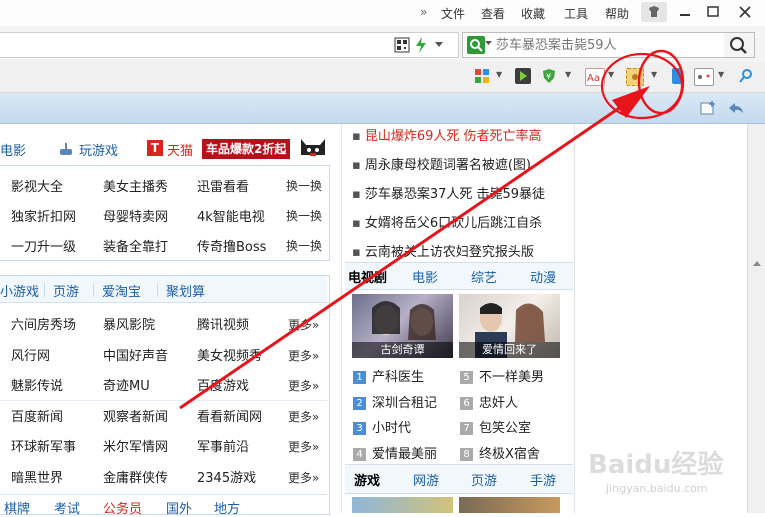 The image size is (765, 517). I want to click on maximize-button, so click(713, 12).